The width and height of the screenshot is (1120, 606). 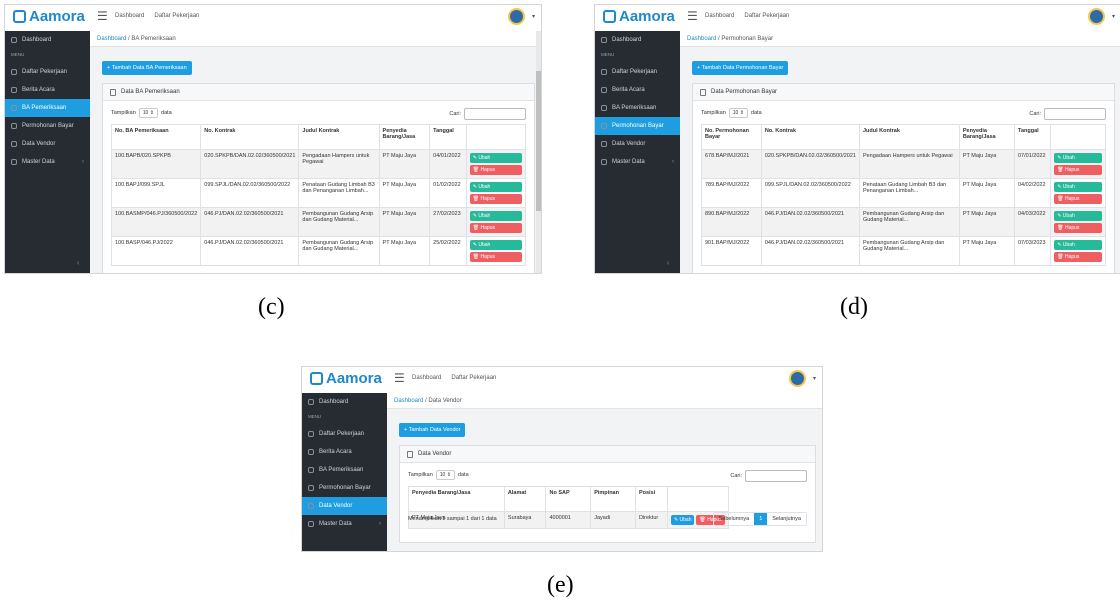 I want to click on column-header: No. Permohonan Bayar, so click(x=731, y=137).